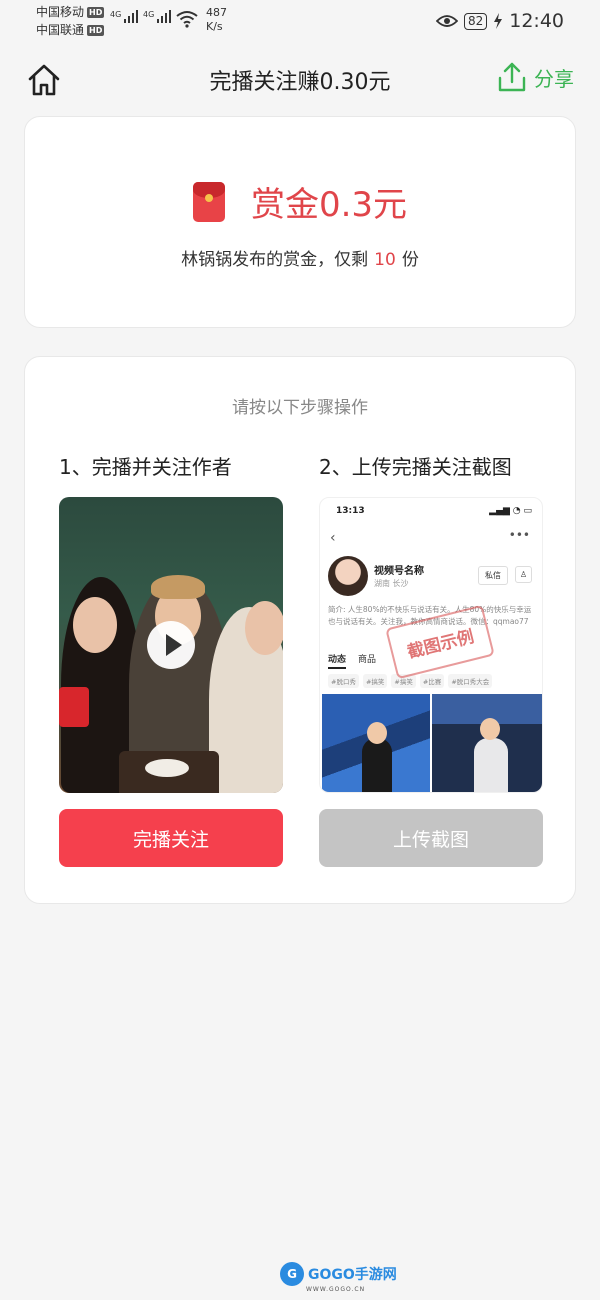 The width and height of the screenshot is (600, 1300). I want to click on charging-icon, so click(498, 21).